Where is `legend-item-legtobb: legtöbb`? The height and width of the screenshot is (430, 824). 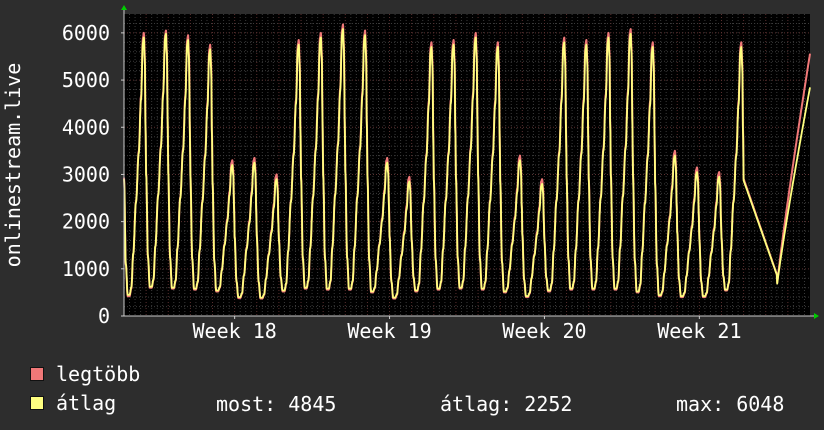 legend-item-legtobb: legtöbb is located at coordinates (85, 374).